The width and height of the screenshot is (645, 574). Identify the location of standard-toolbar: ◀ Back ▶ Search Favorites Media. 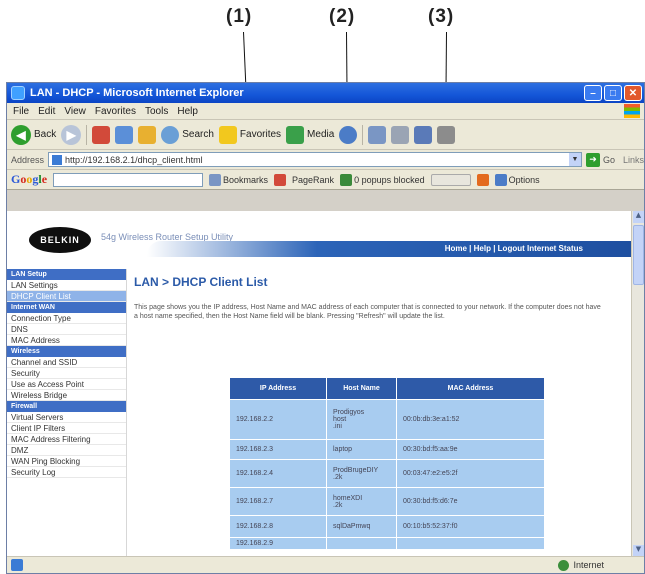
(325, 135).